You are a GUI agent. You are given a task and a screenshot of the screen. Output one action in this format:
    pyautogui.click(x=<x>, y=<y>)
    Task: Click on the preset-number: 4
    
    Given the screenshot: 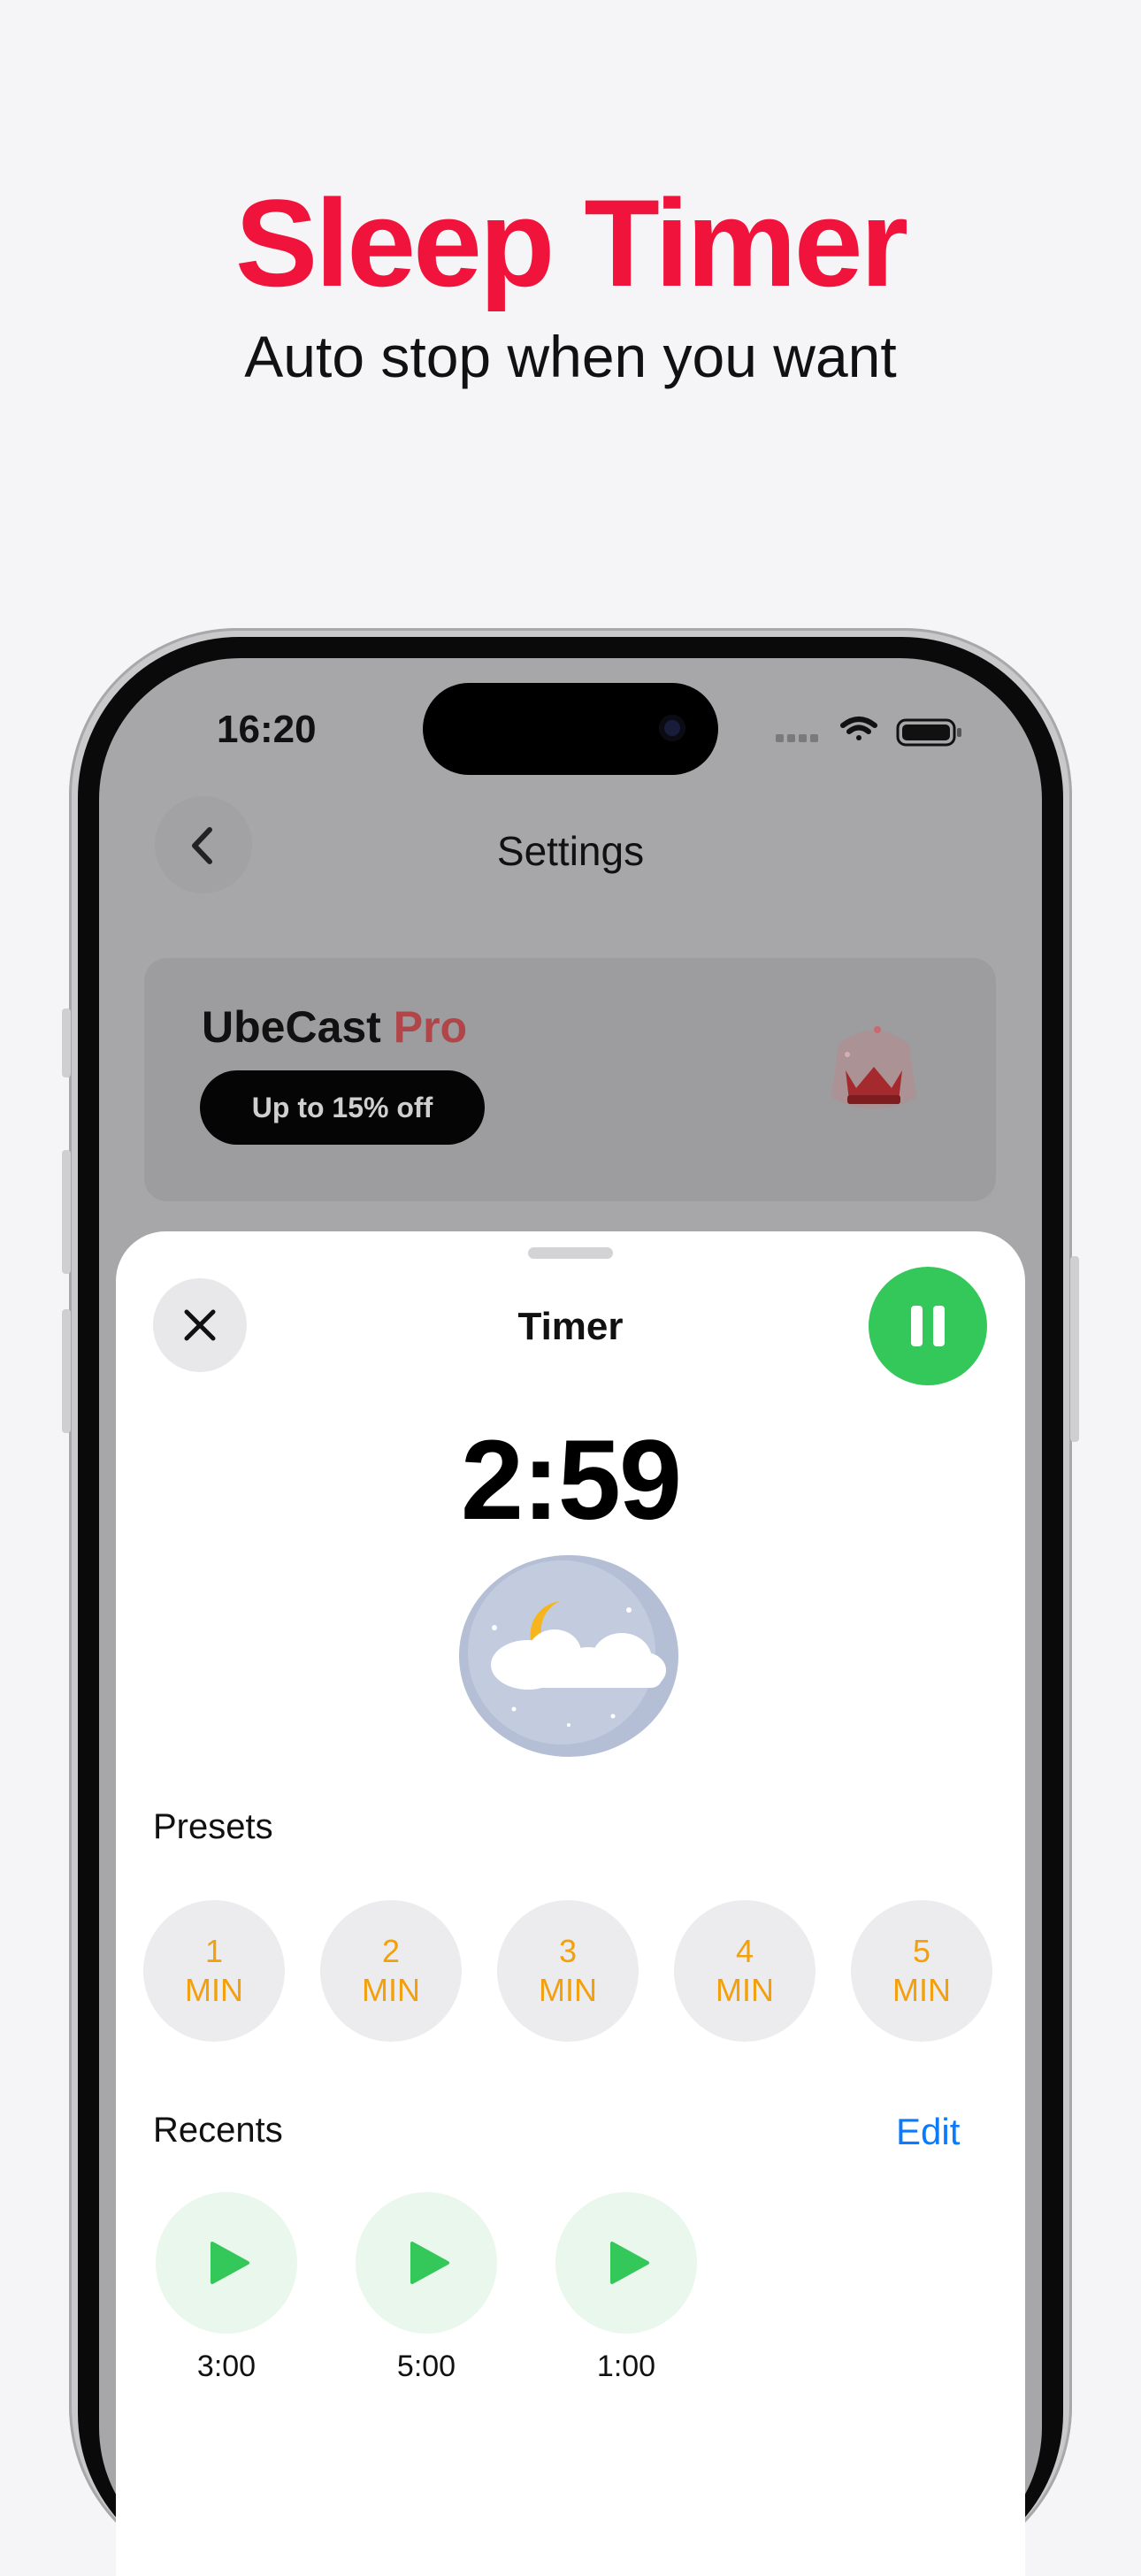 What is the action you would take?
    pyautogui.click(x=744, y=1951)
    